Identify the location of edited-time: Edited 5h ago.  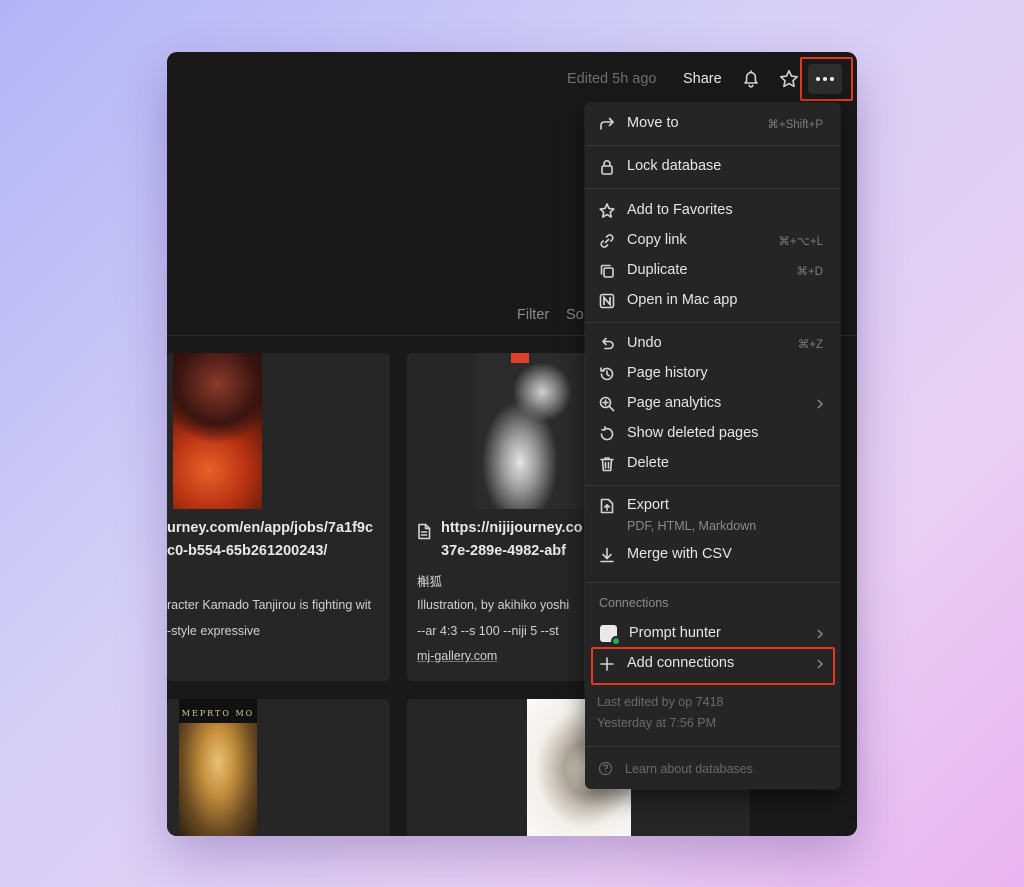
(612, 79).